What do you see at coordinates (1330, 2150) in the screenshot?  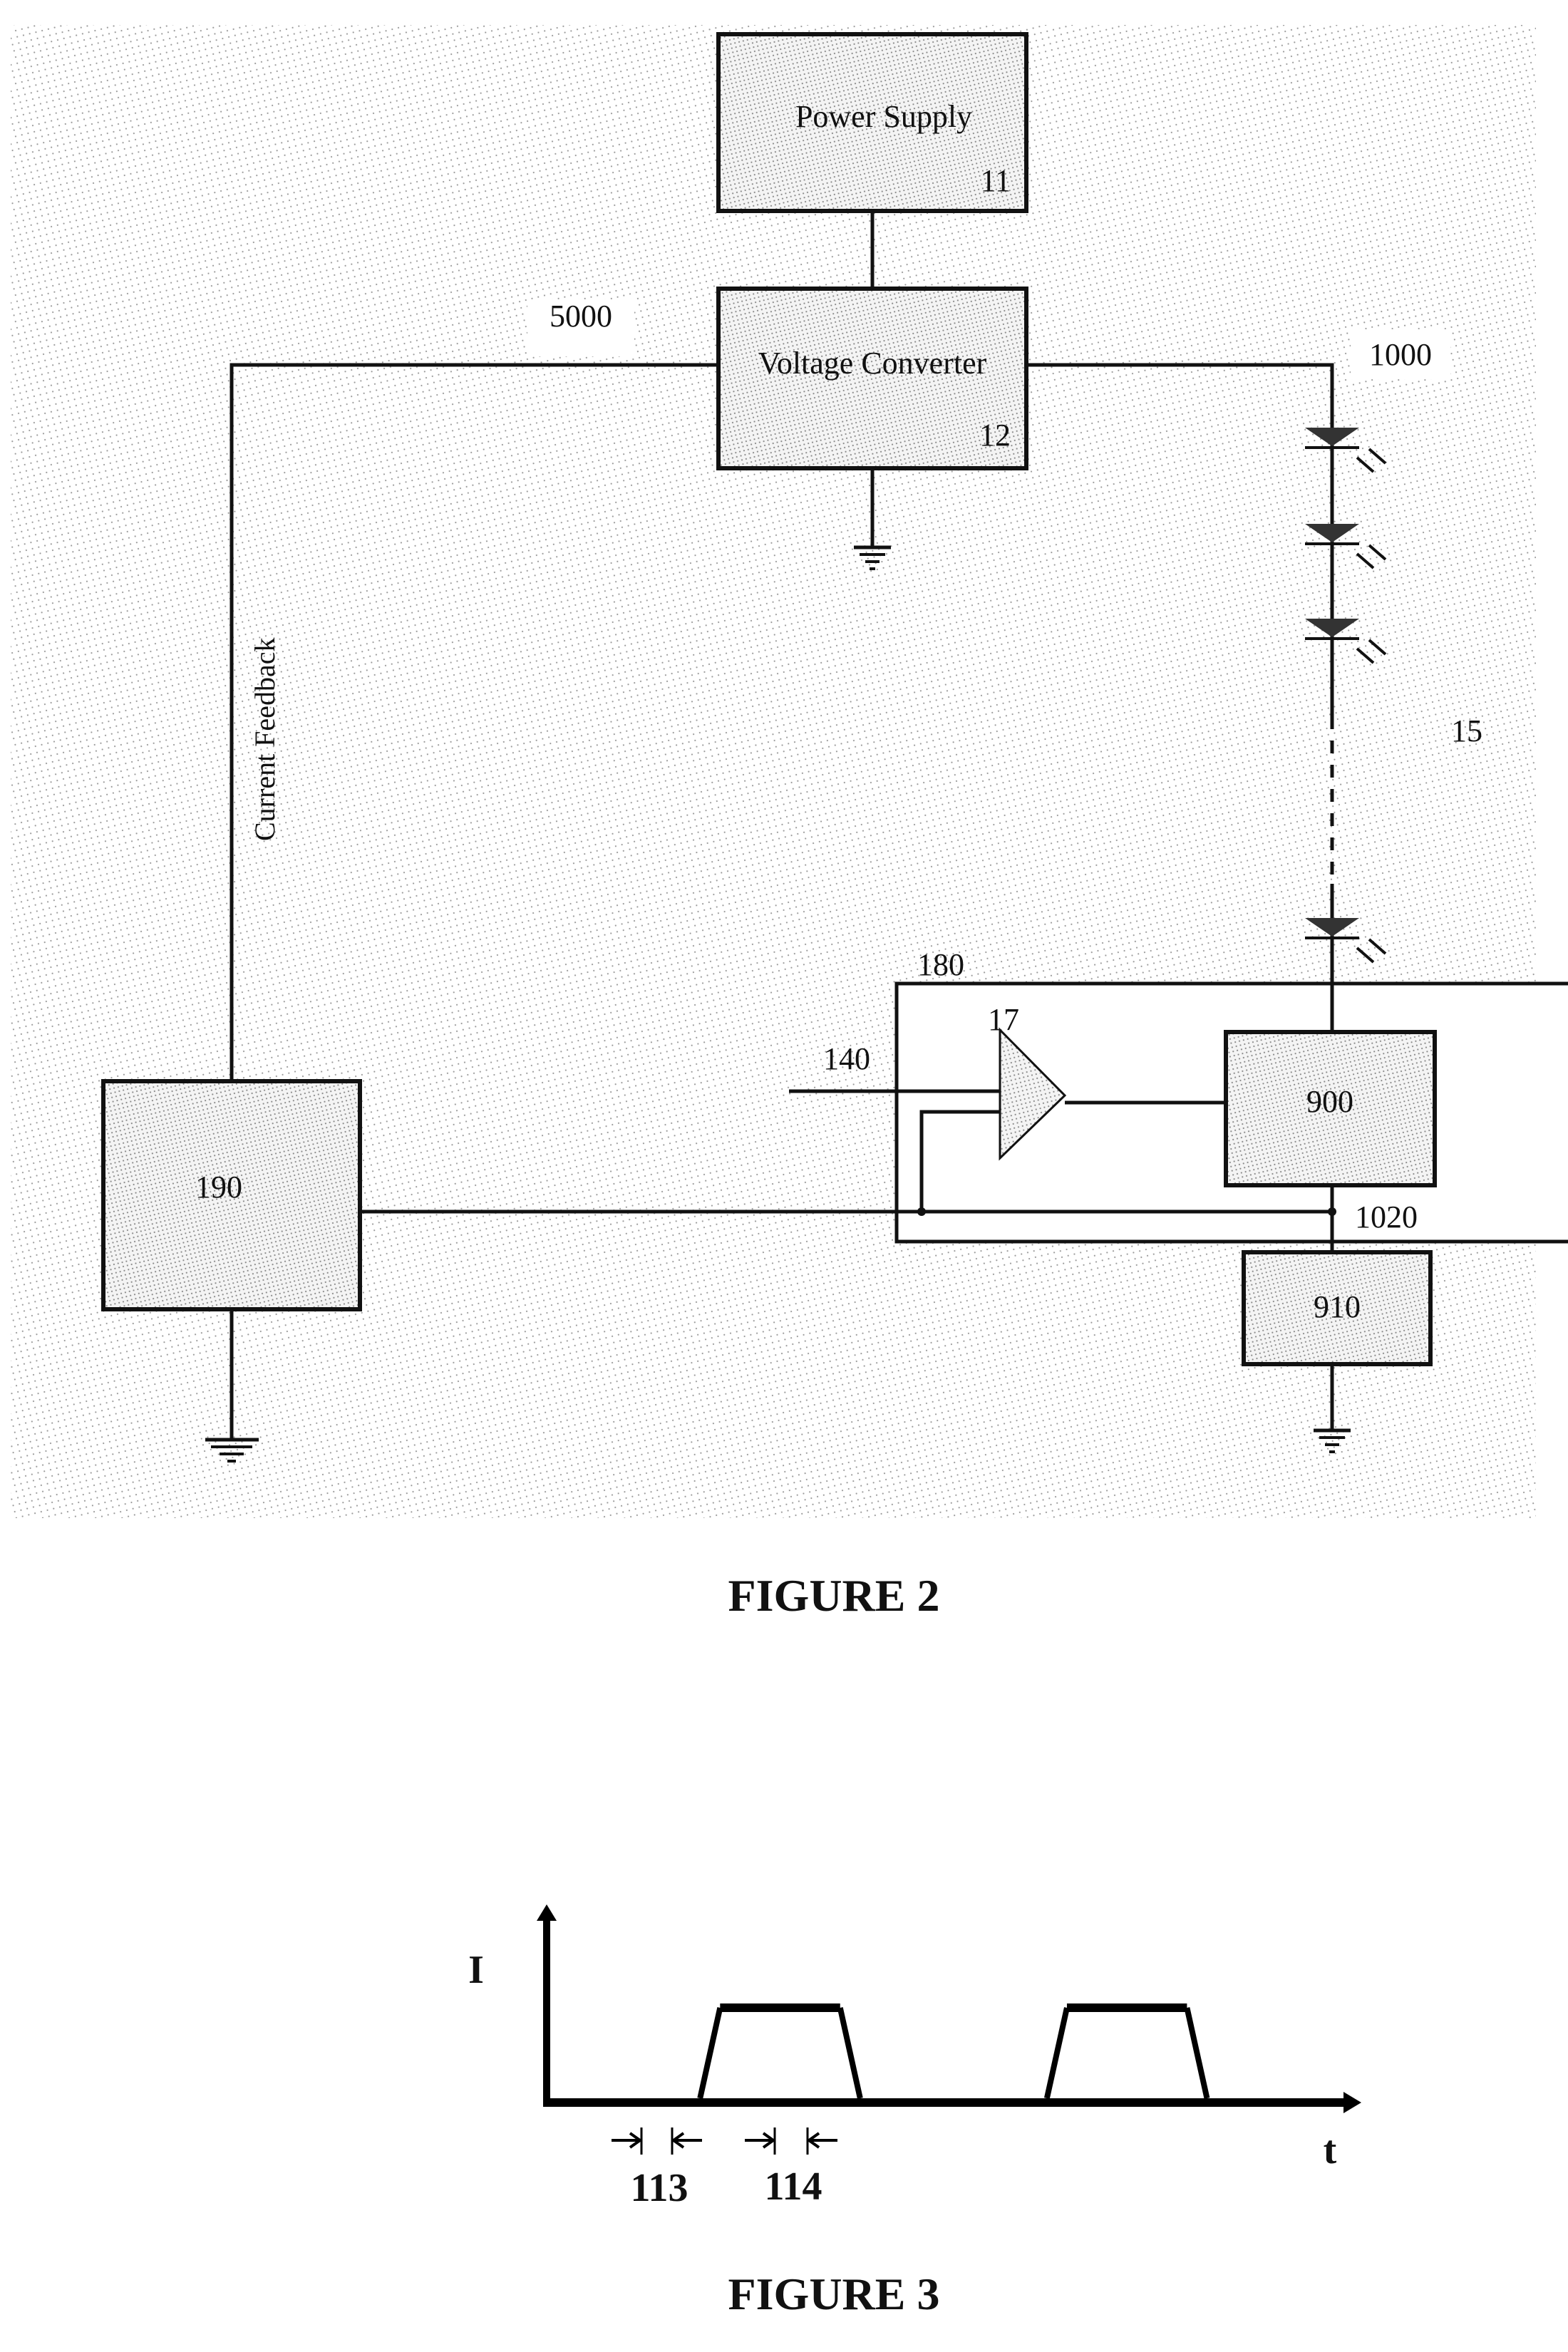 I see `x-axis-label: t` at bounding box center [1330, 2150].